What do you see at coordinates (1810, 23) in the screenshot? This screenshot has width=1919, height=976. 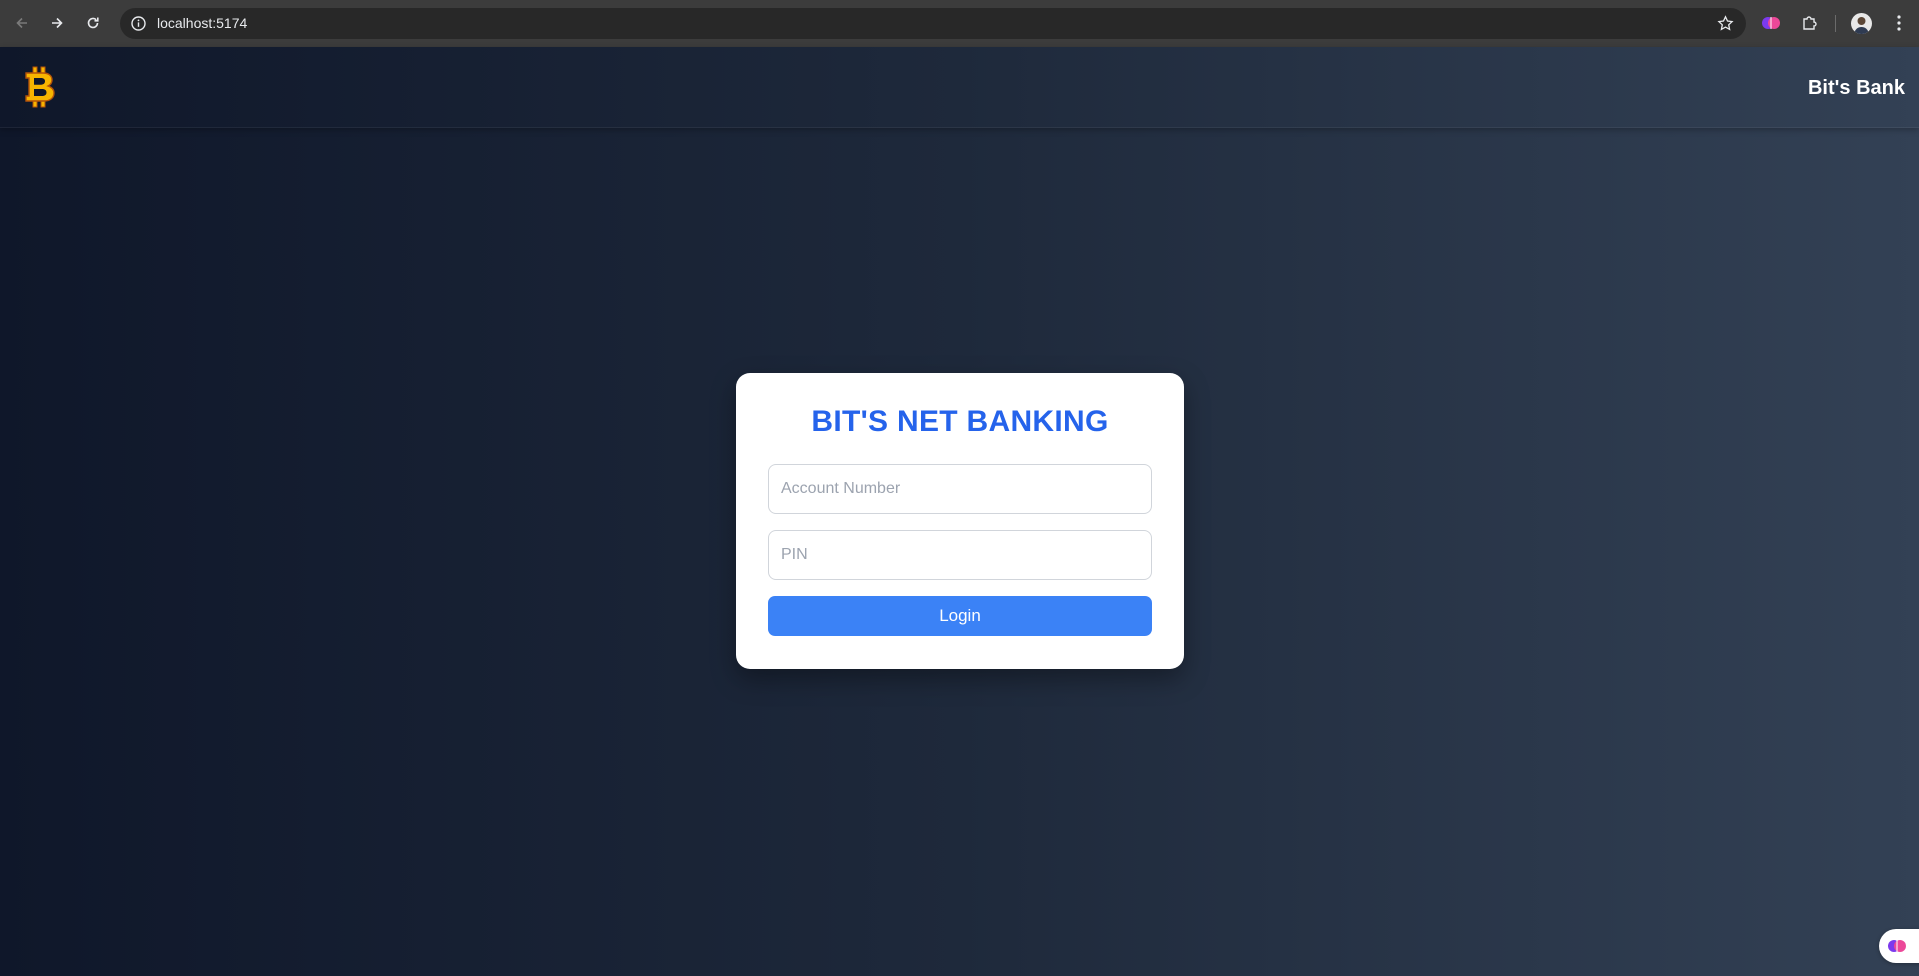 I see `puzzle-extensions-icon` at bounding box center [1810, 23].